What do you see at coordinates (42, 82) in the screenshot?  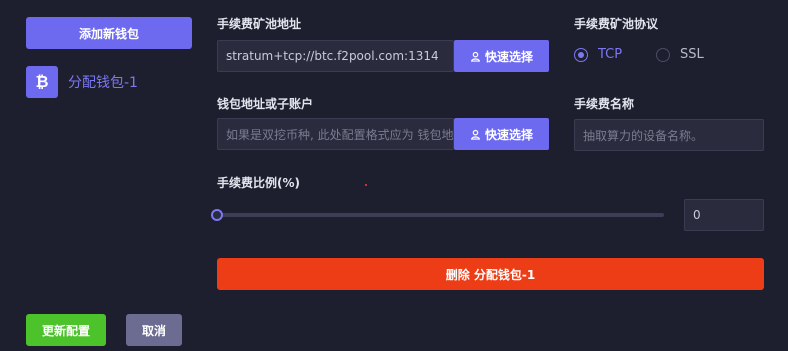 I see `bitcoin-icon: ₿` at bounding box center [42, 82].